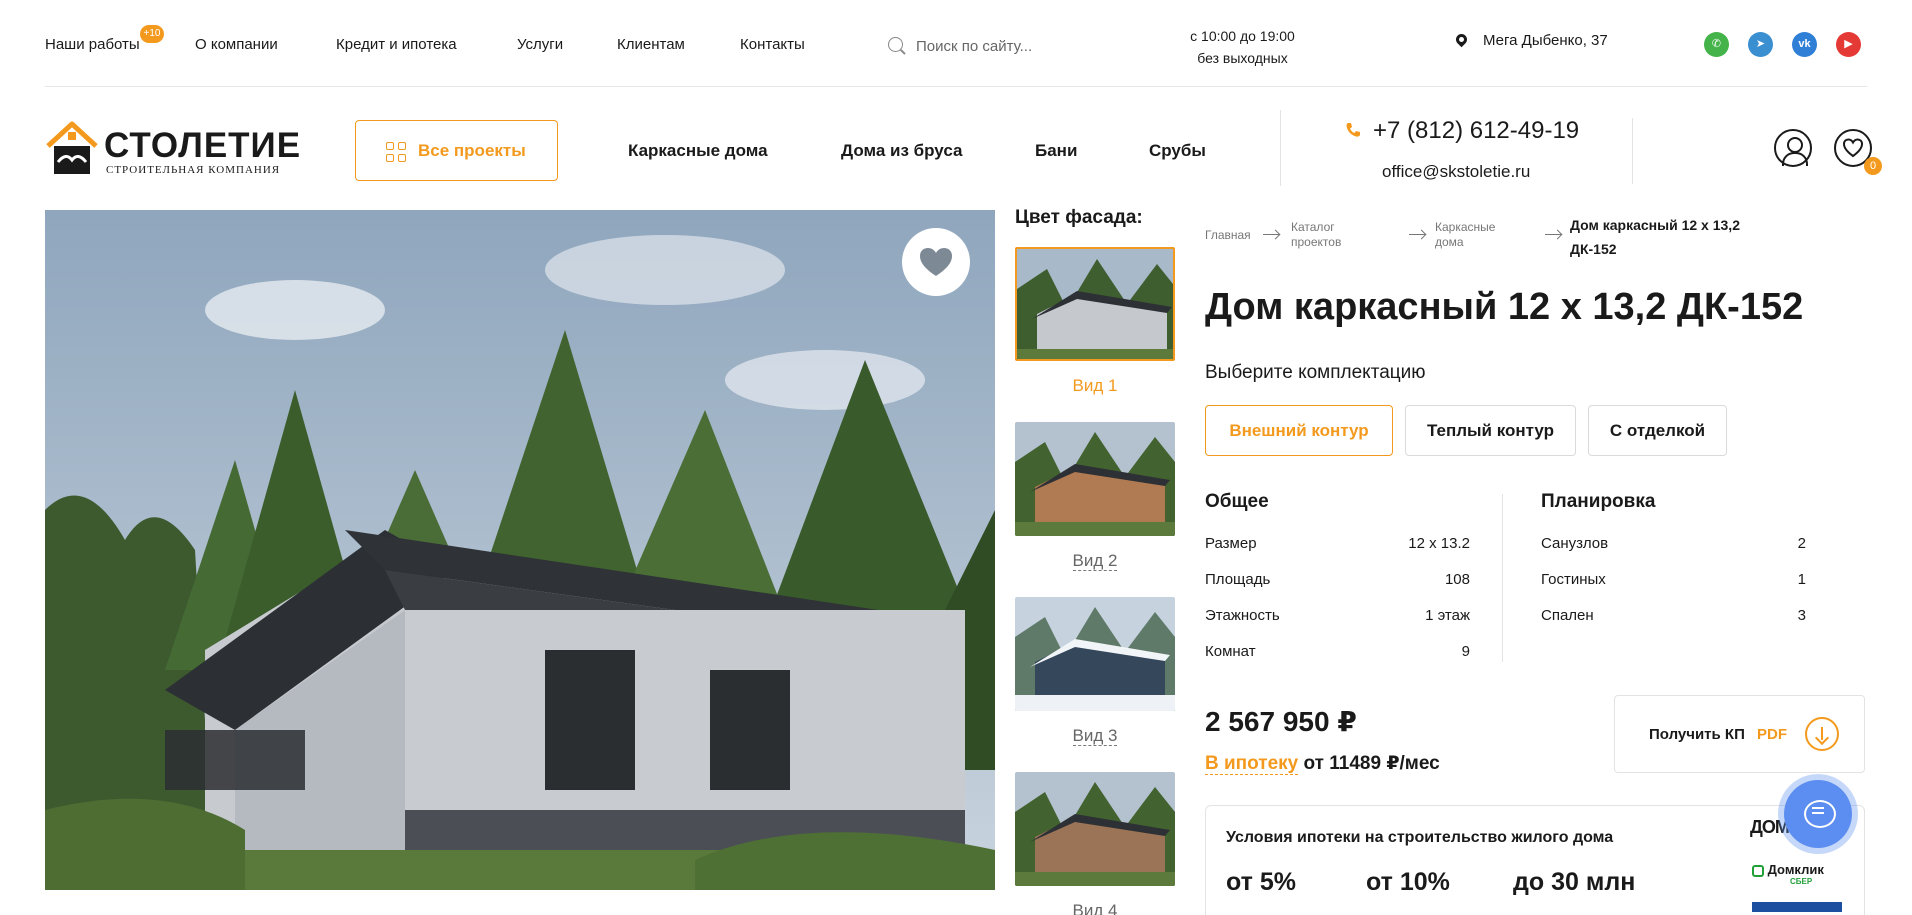 This screenshot has height=915, width=1912. What do you see at coordinates (1858, 152) in the screenshot?
I see `favorites-button: 0` at bounding box center [1858, 152].